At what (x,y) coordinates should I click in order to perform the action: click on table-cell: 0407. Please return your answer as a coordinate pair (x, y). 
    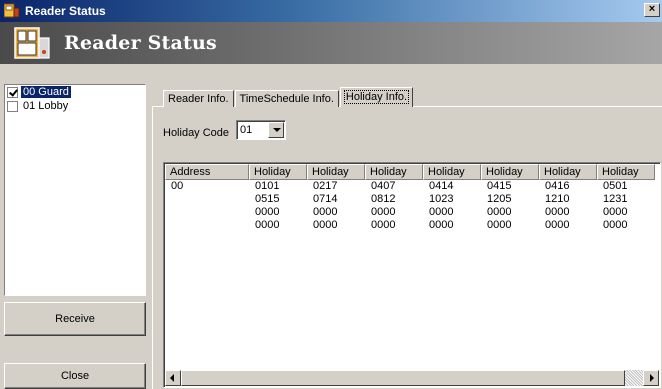
    Looking at the image, I should click on (383, 186).